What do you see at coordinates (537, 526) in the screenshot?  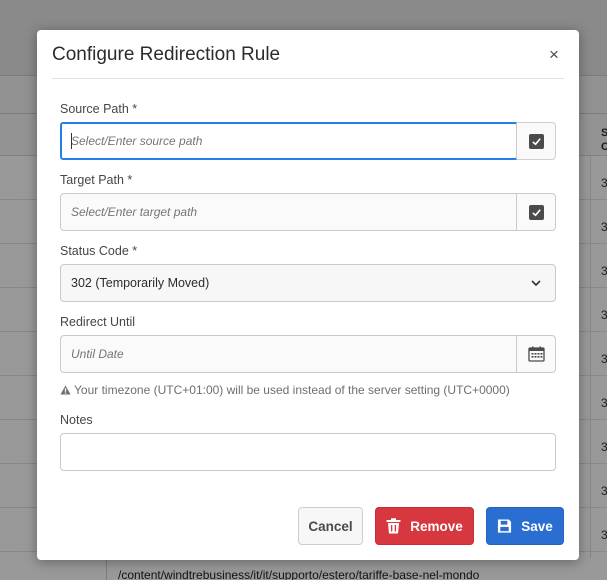 I see `save-button-label: Save` at bounding box center [537, 526].